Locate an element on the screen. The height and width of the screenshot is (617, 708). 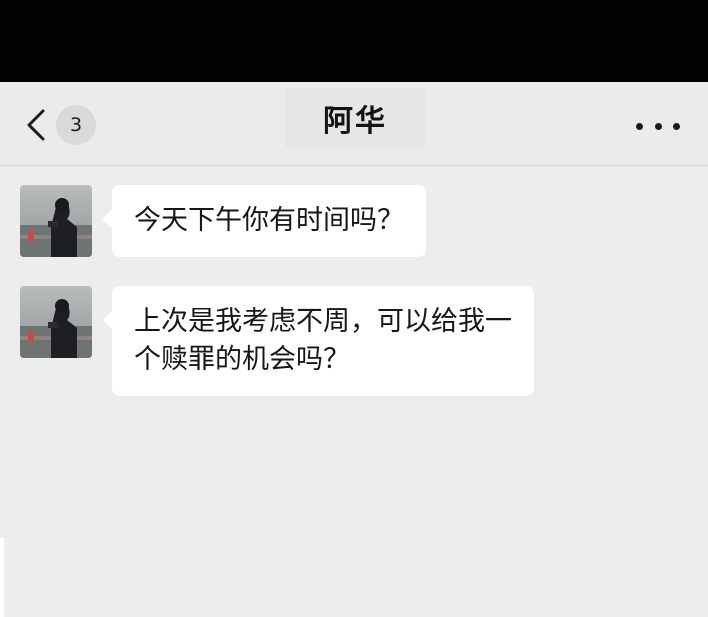
message-text-line: 个赎罪的机会吗？ is located at coordinates (242, 359).